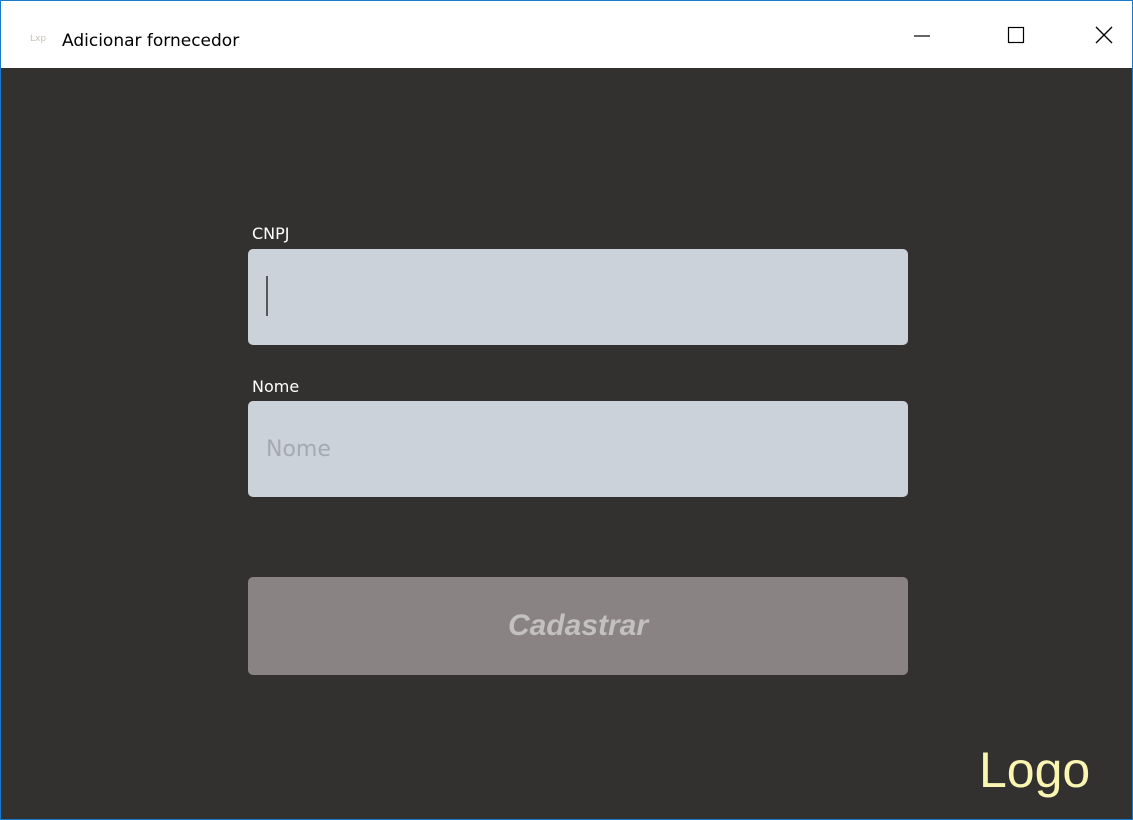  I want to click on app-icon: Lxp, so click(38, 39).